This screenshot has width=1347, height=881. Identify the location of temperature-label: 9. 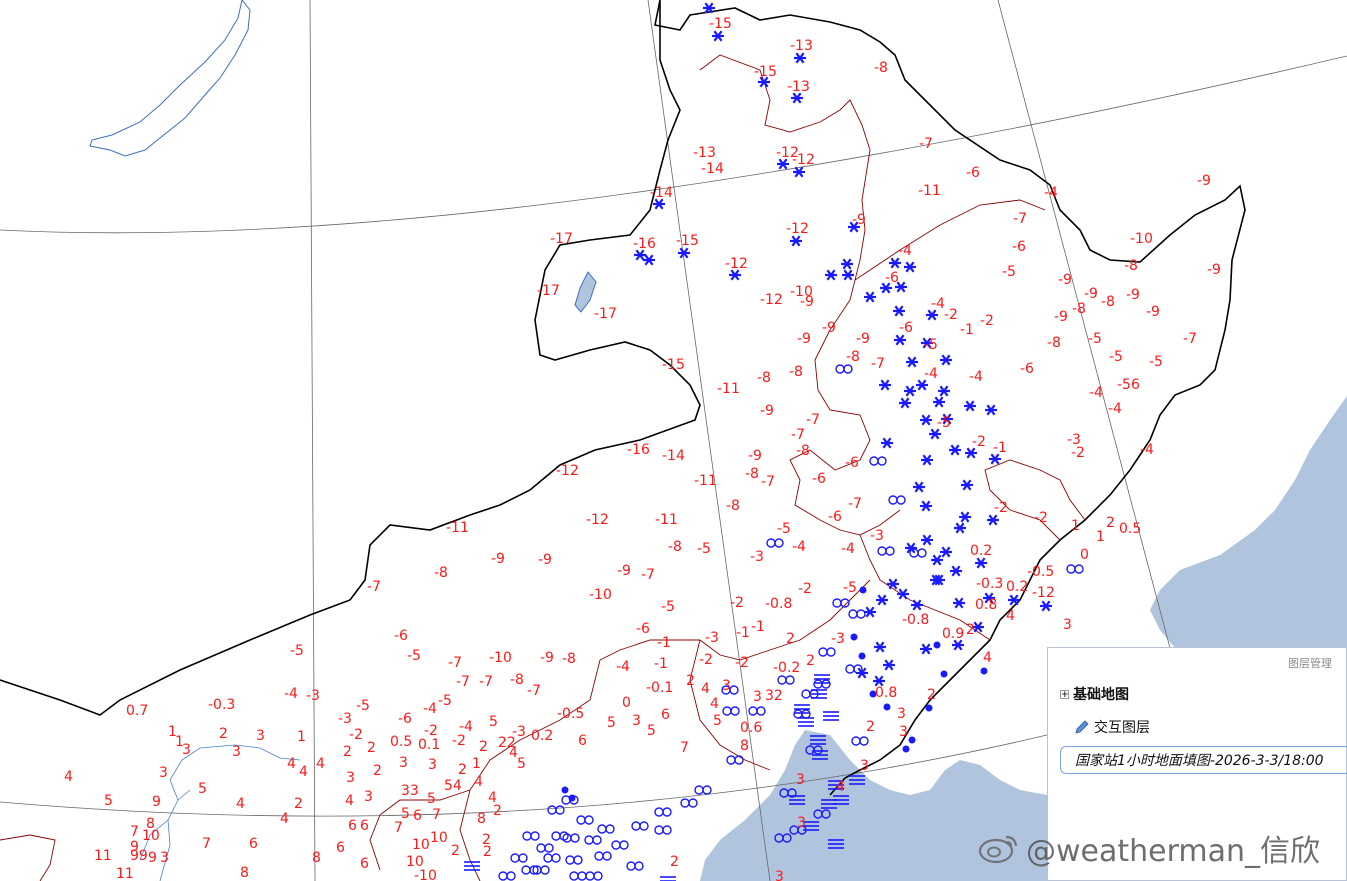
(152, 858).